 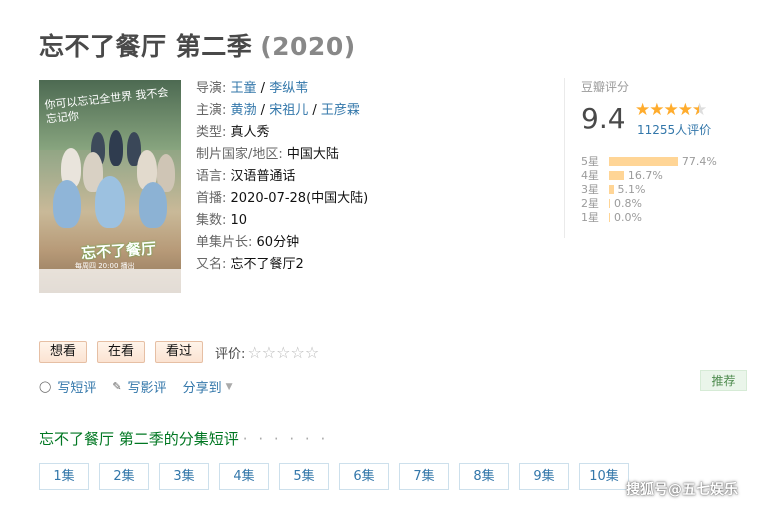 I want to click on info-language-row: 语言: 汉语普通话, so click(x=282, y=177).